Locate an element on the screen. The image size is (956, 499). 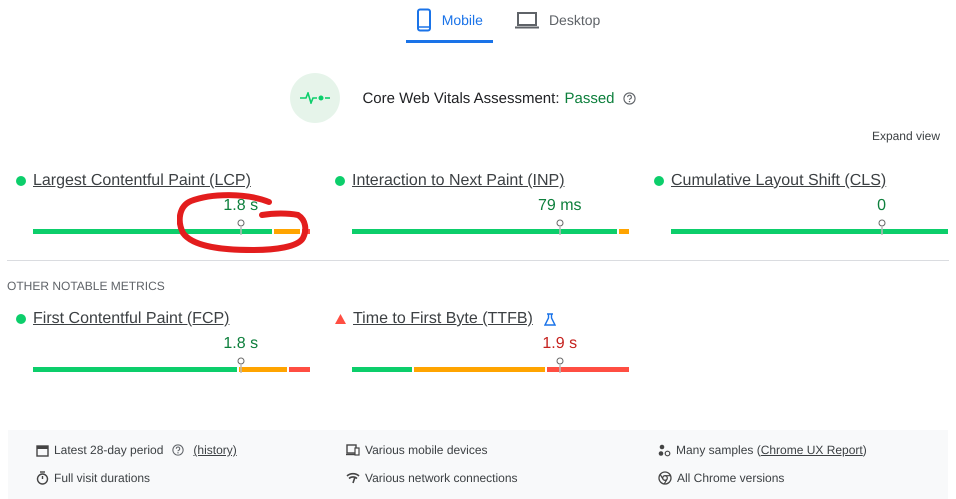
laptop-icon is located at coordinates (526, 20).